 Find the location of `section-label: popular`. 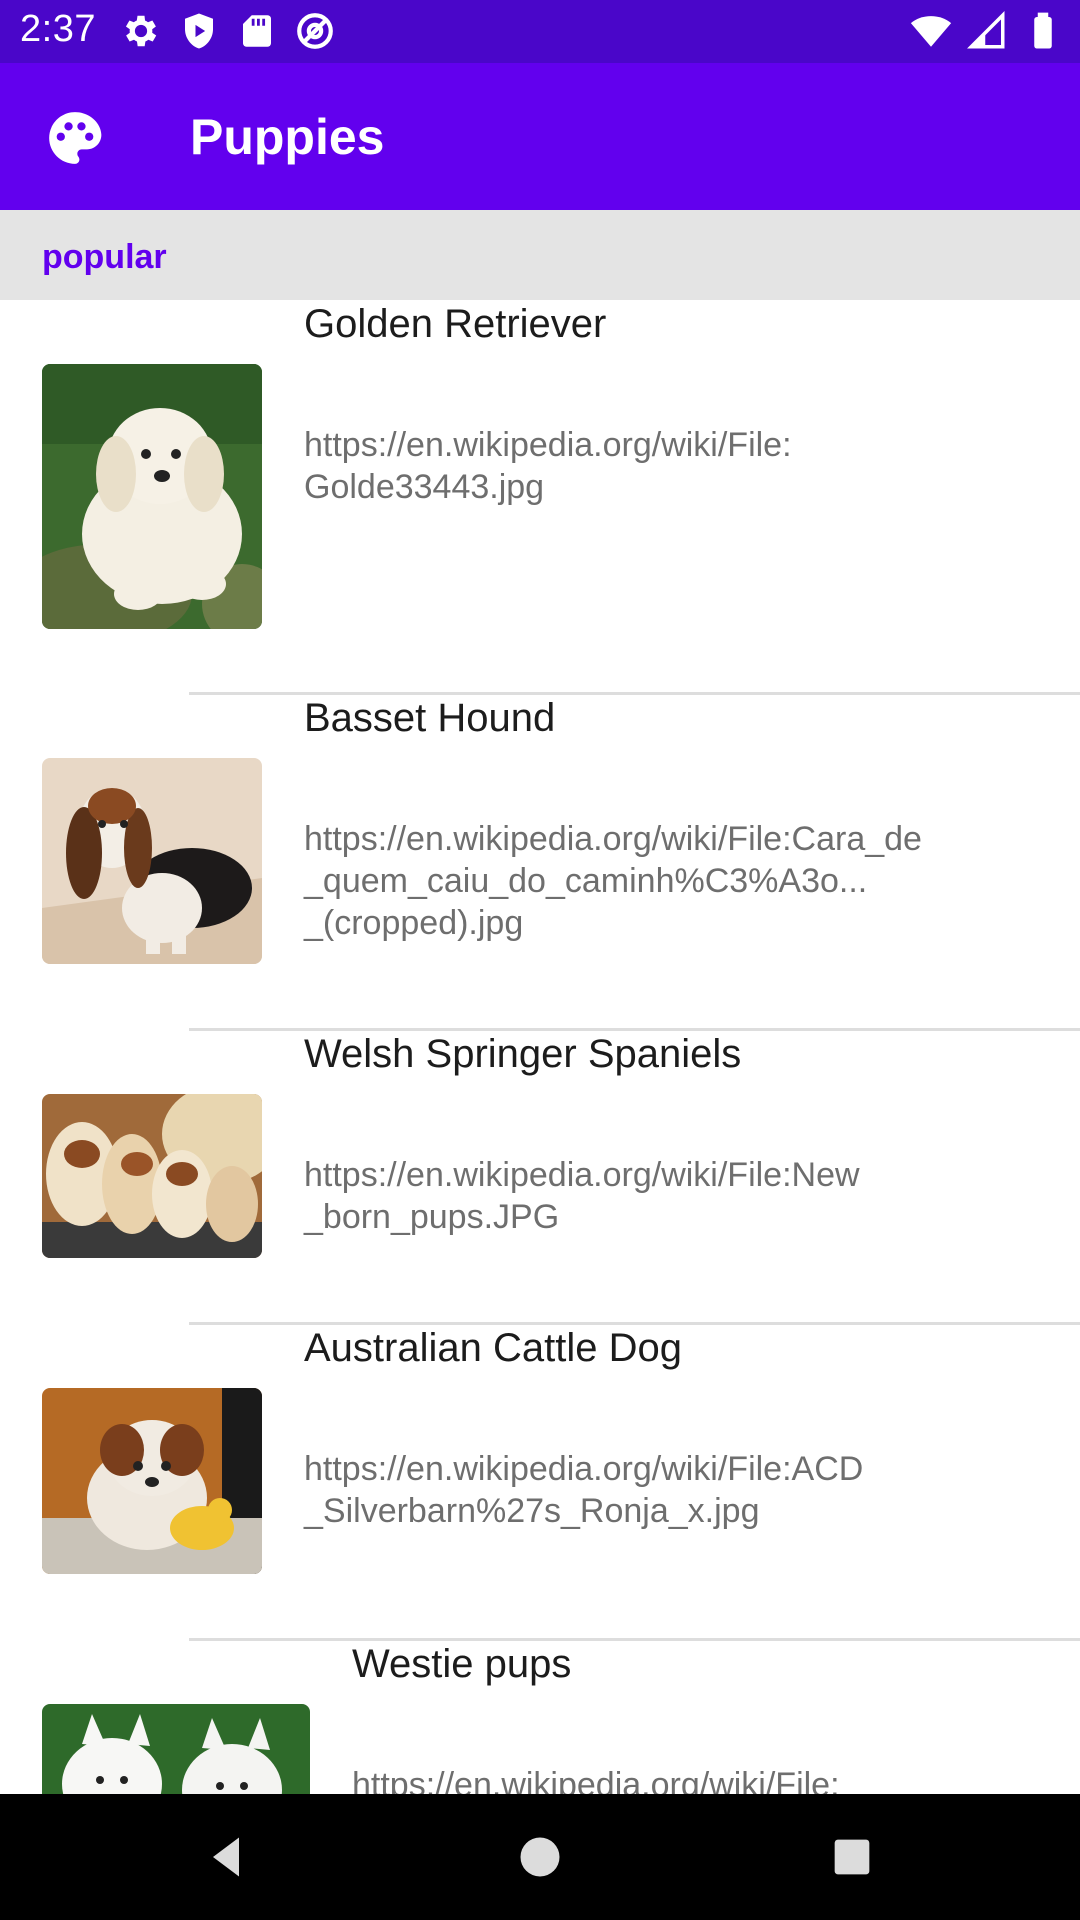

section-label: popular is located at coordinates (104, 257).